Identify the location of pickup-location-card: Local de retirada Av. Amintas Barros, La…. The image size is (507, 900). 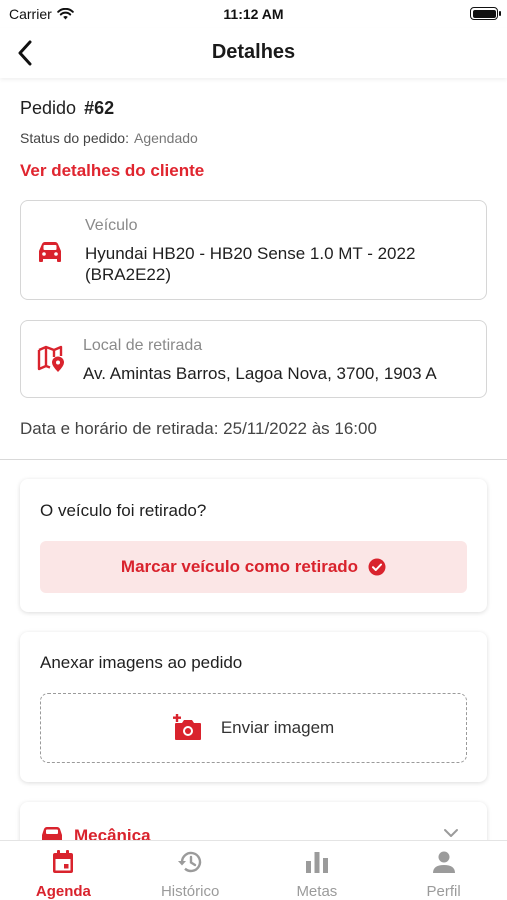
(253, 359).